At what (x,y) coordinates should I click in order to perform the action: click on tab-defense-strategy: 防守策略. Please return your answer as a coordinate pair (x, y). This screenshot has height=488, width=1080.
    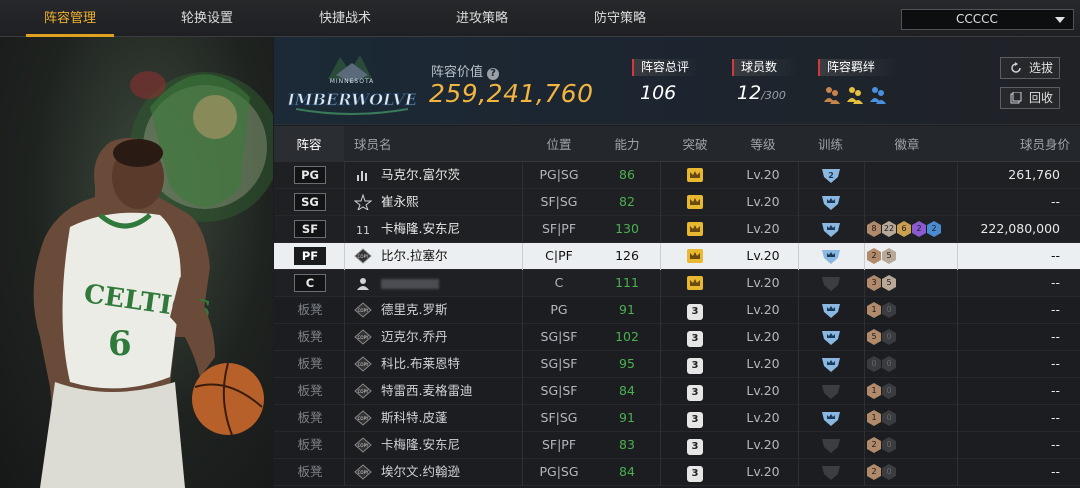
    Looking at the image, I should click on (620, 18).